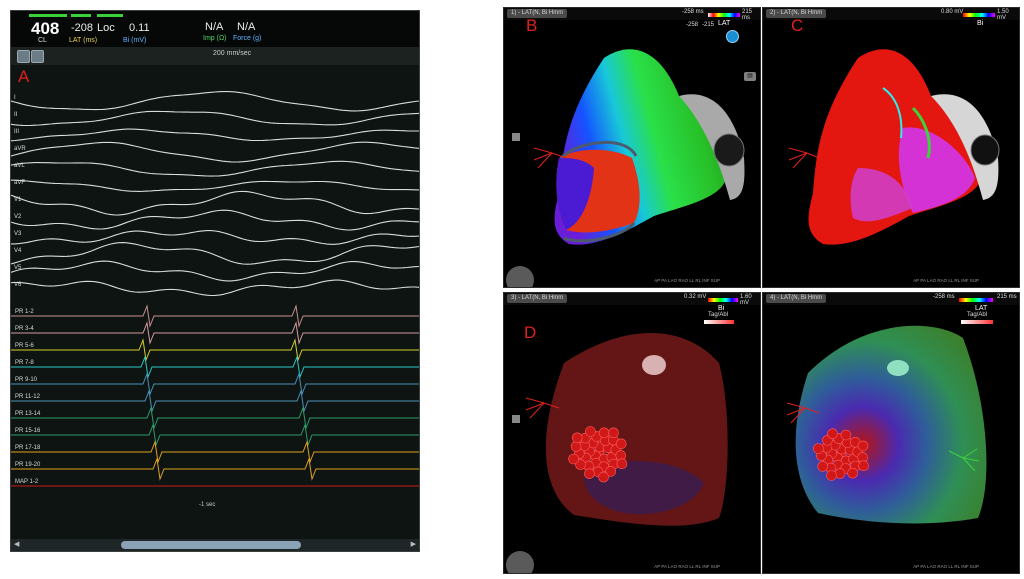 The height and width of the screenshot is (579, 1024). What do you see at coordinates (886, 424) in the screenshot?
I see `lat-ablation-map-heart` at bounding box center [886, 424].